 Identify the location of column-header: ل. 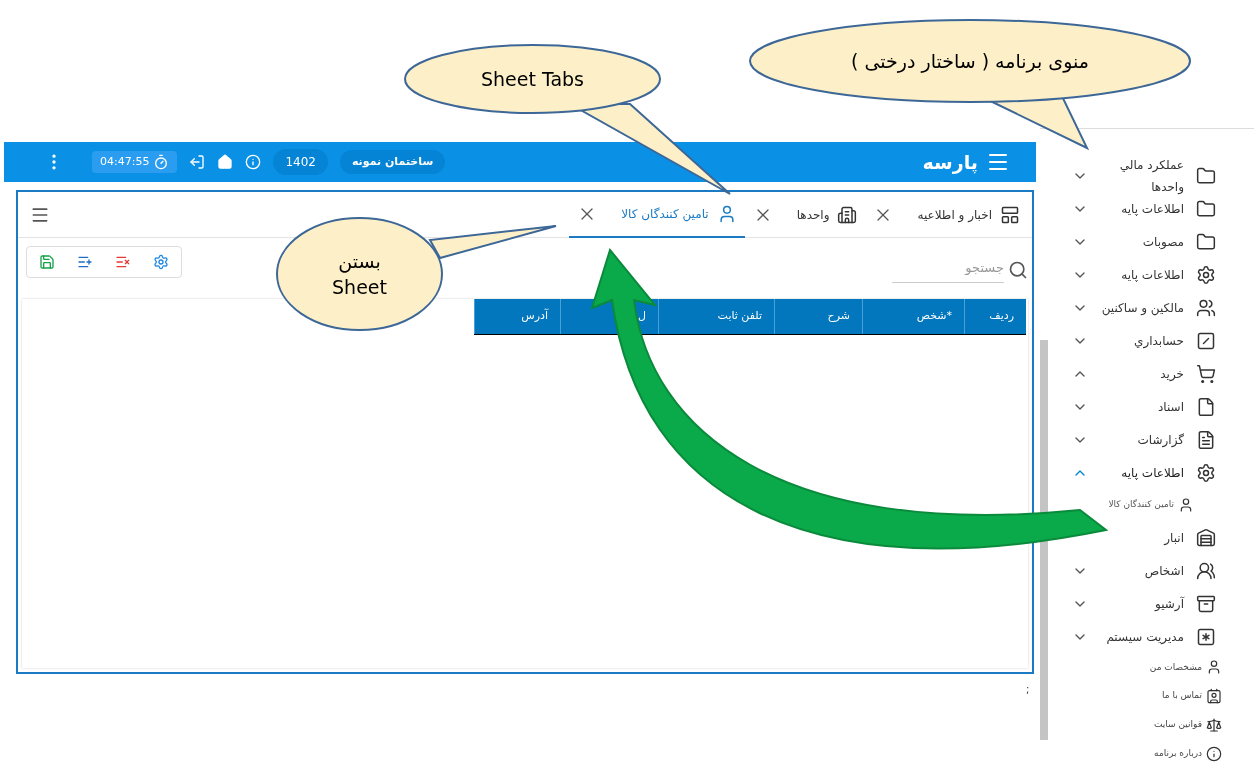
(642, 315).